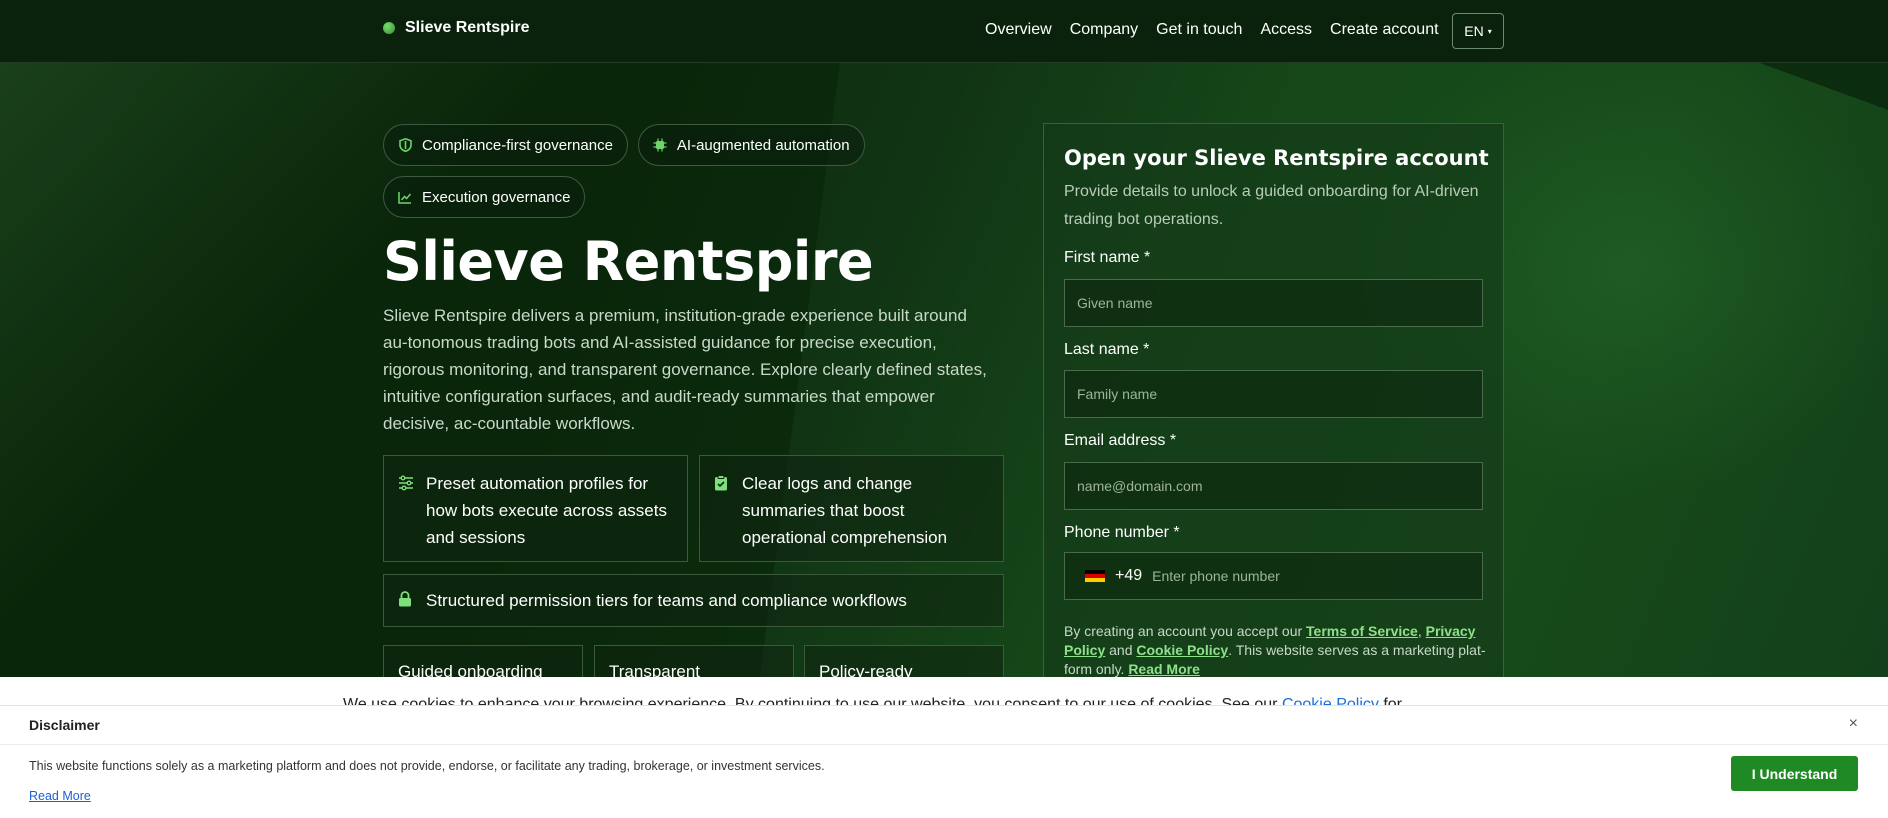  What do you see at coordinates (1794, 773) in the screenshot?
I see `understand-button: I Understand` at bounding box center [1794, 773].